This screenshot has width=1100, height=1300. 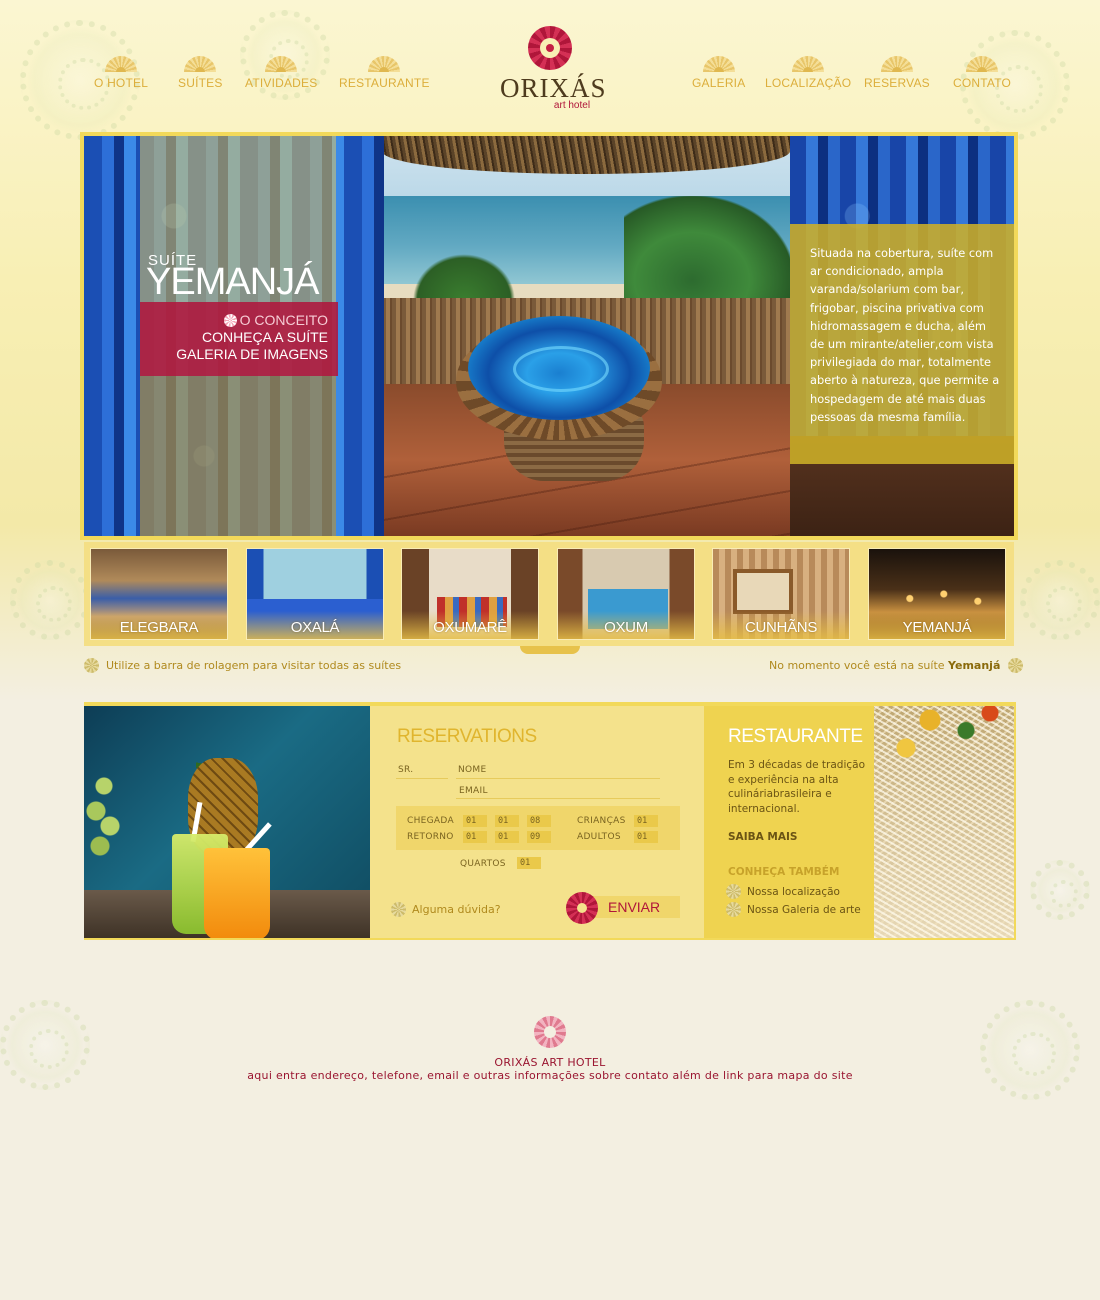 I want to click on current-suite-name: Yemanjá, so click(x=974, y=665).